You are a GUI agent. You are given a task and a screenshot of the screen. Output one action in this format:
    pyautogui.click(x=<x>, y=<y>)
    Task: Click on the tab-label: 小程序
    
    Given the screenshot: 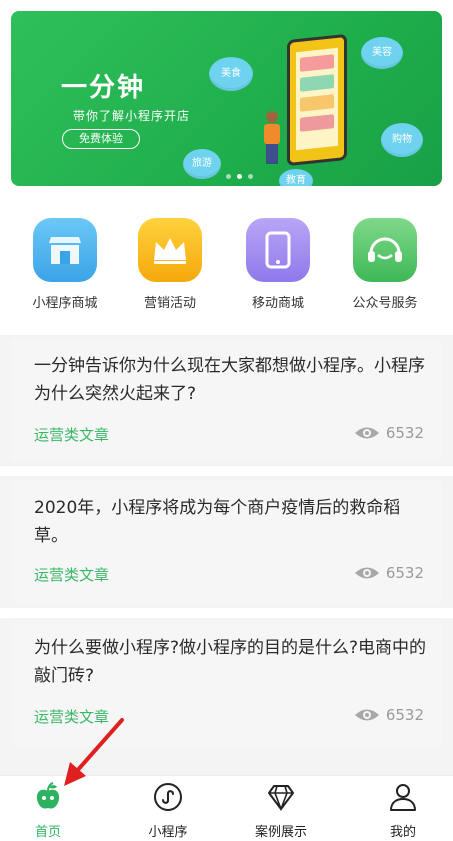 What is the action you would take?
    pyautogui.click(x=168, y=832)
    